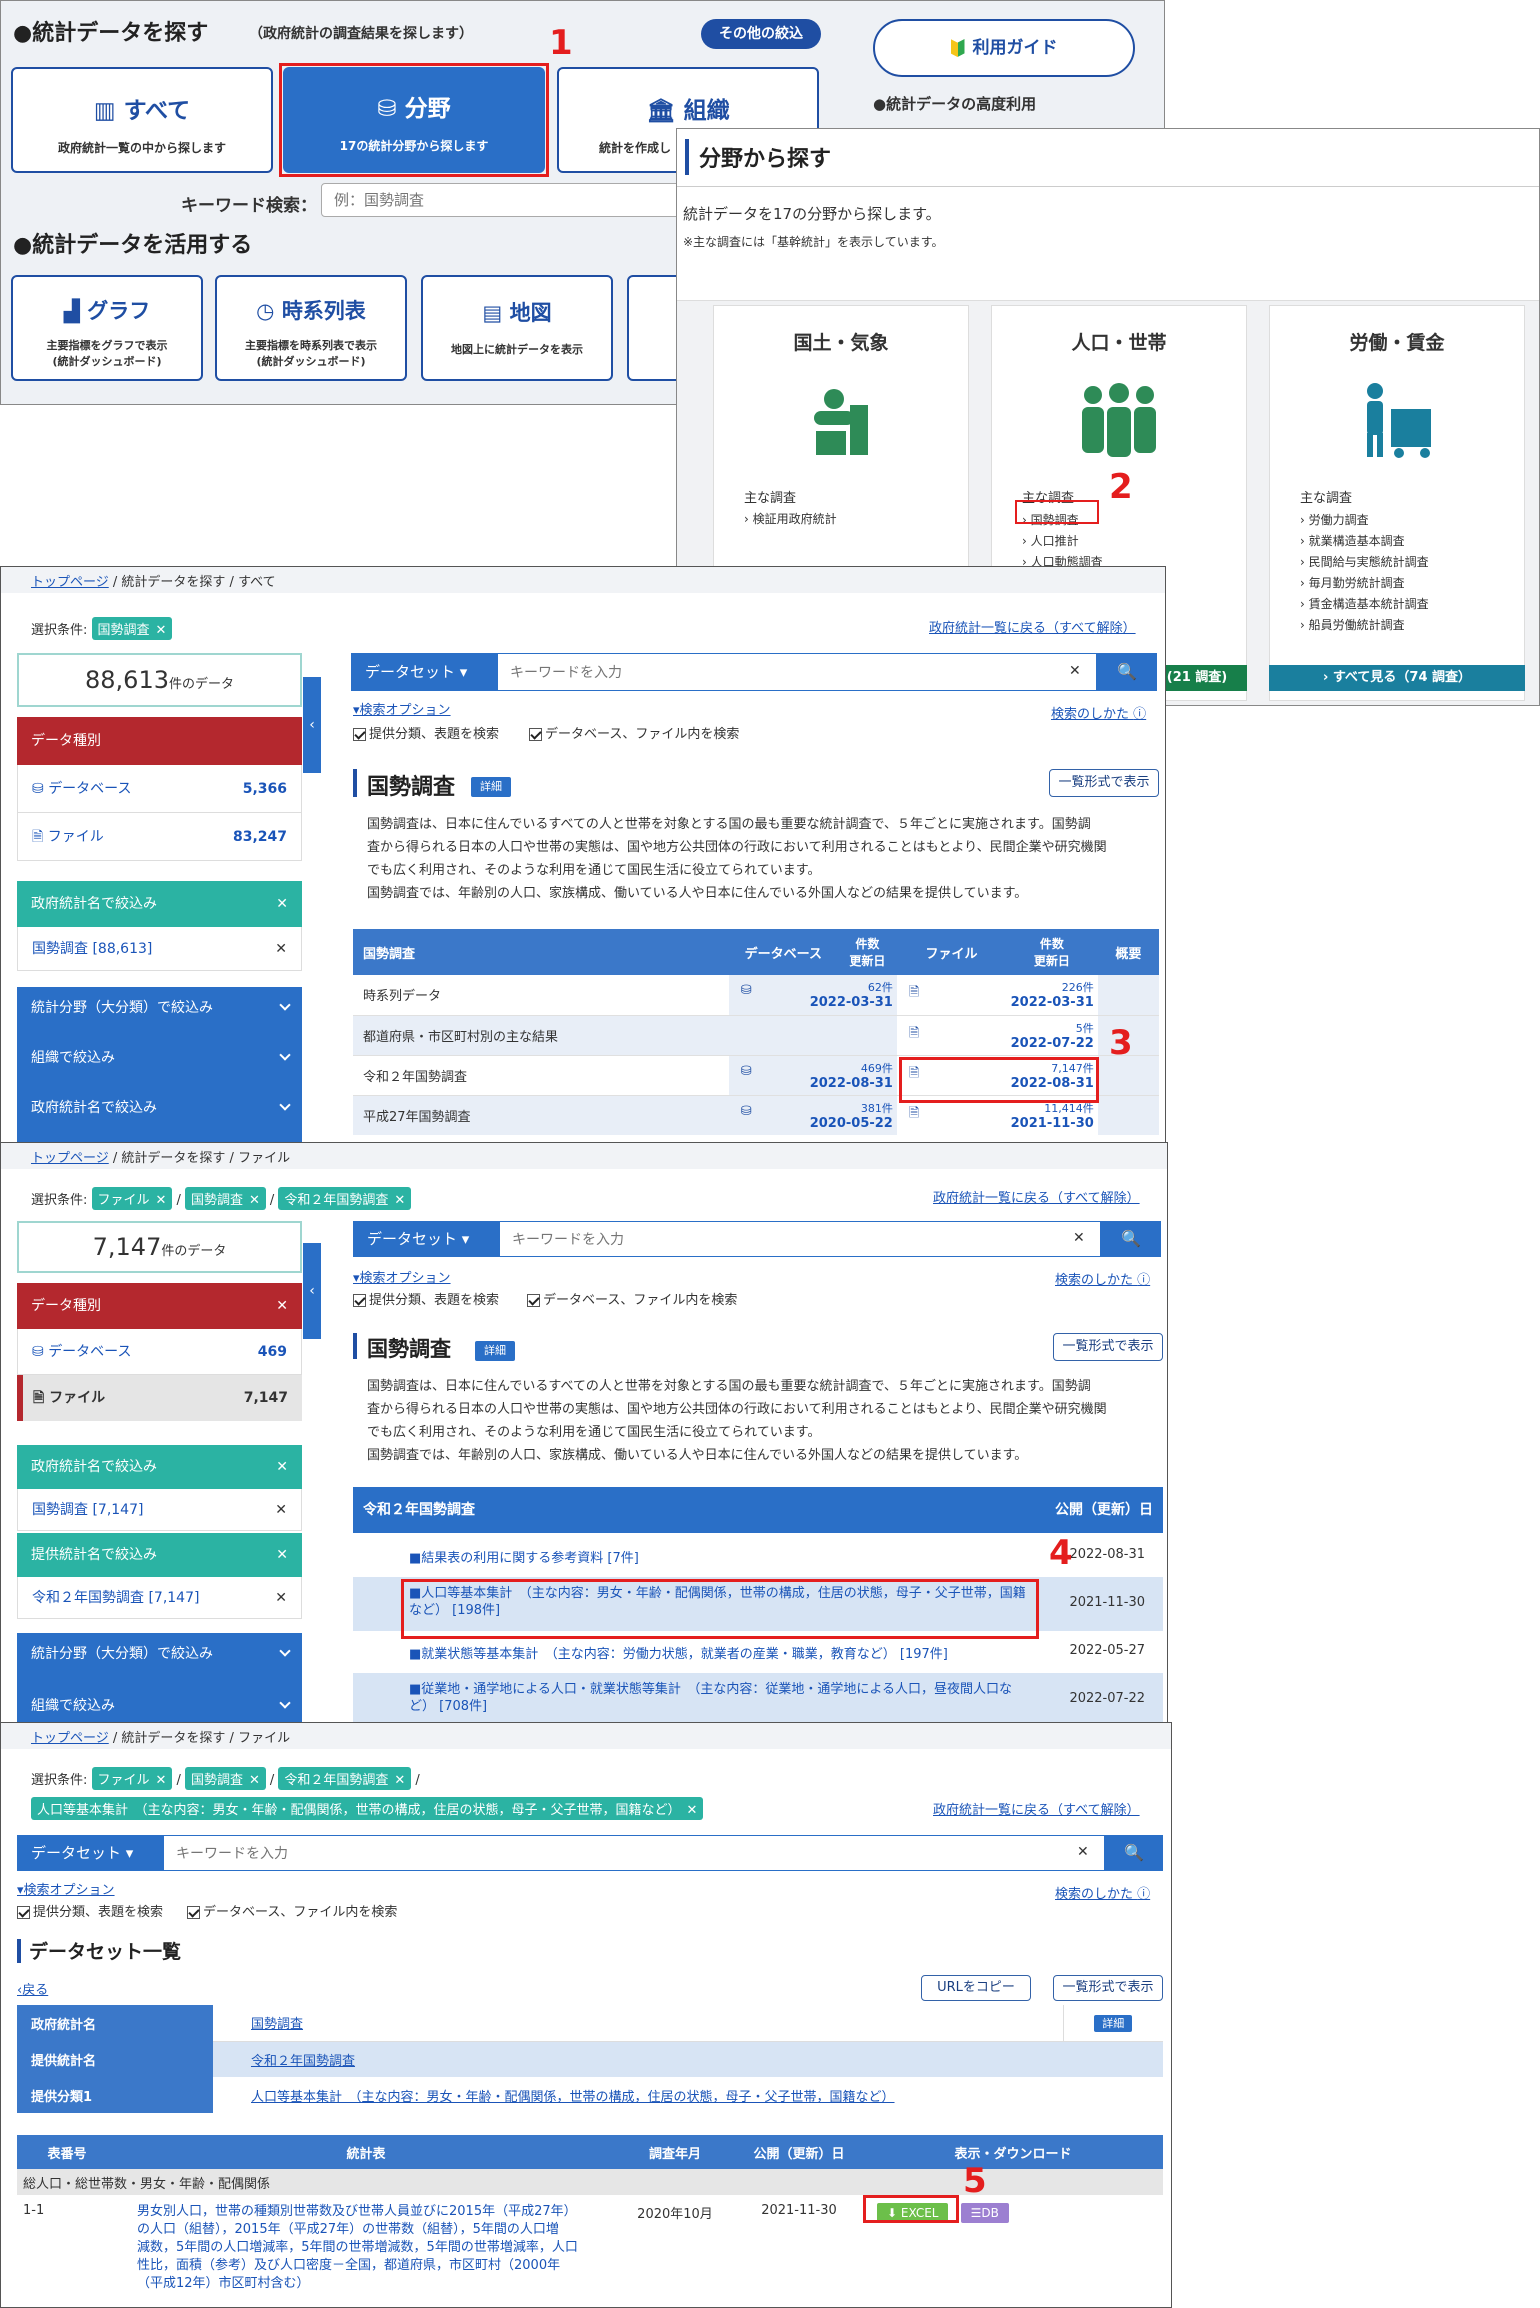 The width and height of the screenshot is (1540, 2308). What do you see at coordinates (159, 1352) in the screenshot?
I see `filter-database: ⛁ データベース 469` at bounding box center [159, 1352].